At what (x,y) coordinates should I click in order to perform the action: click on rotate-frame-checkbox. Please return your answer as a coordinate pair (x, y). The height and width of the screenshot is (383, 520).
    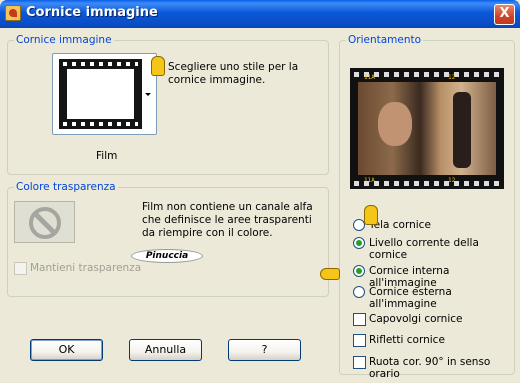
    Looking at the image, I should click on (359, 362).